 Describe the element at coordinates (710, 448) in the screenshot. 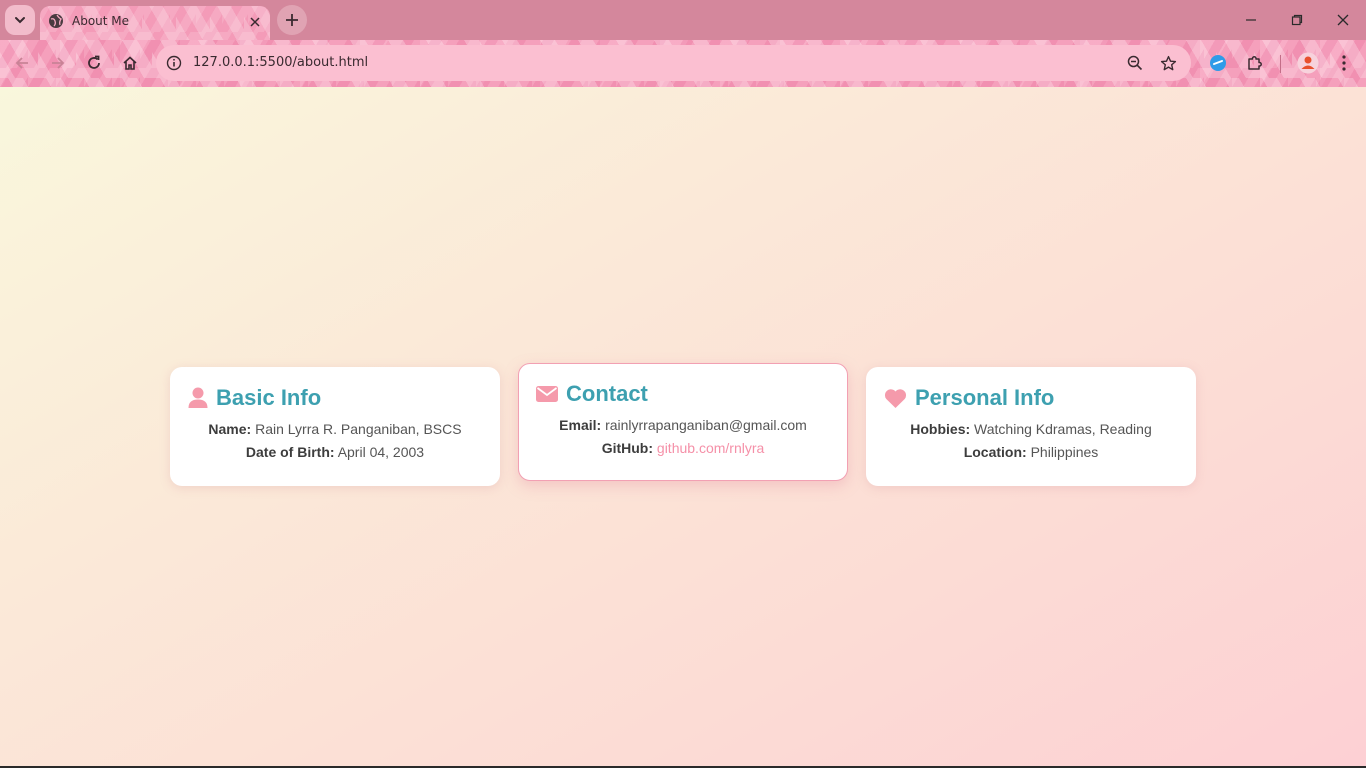

I see `github-link: github.com/rnlyra` at that location.